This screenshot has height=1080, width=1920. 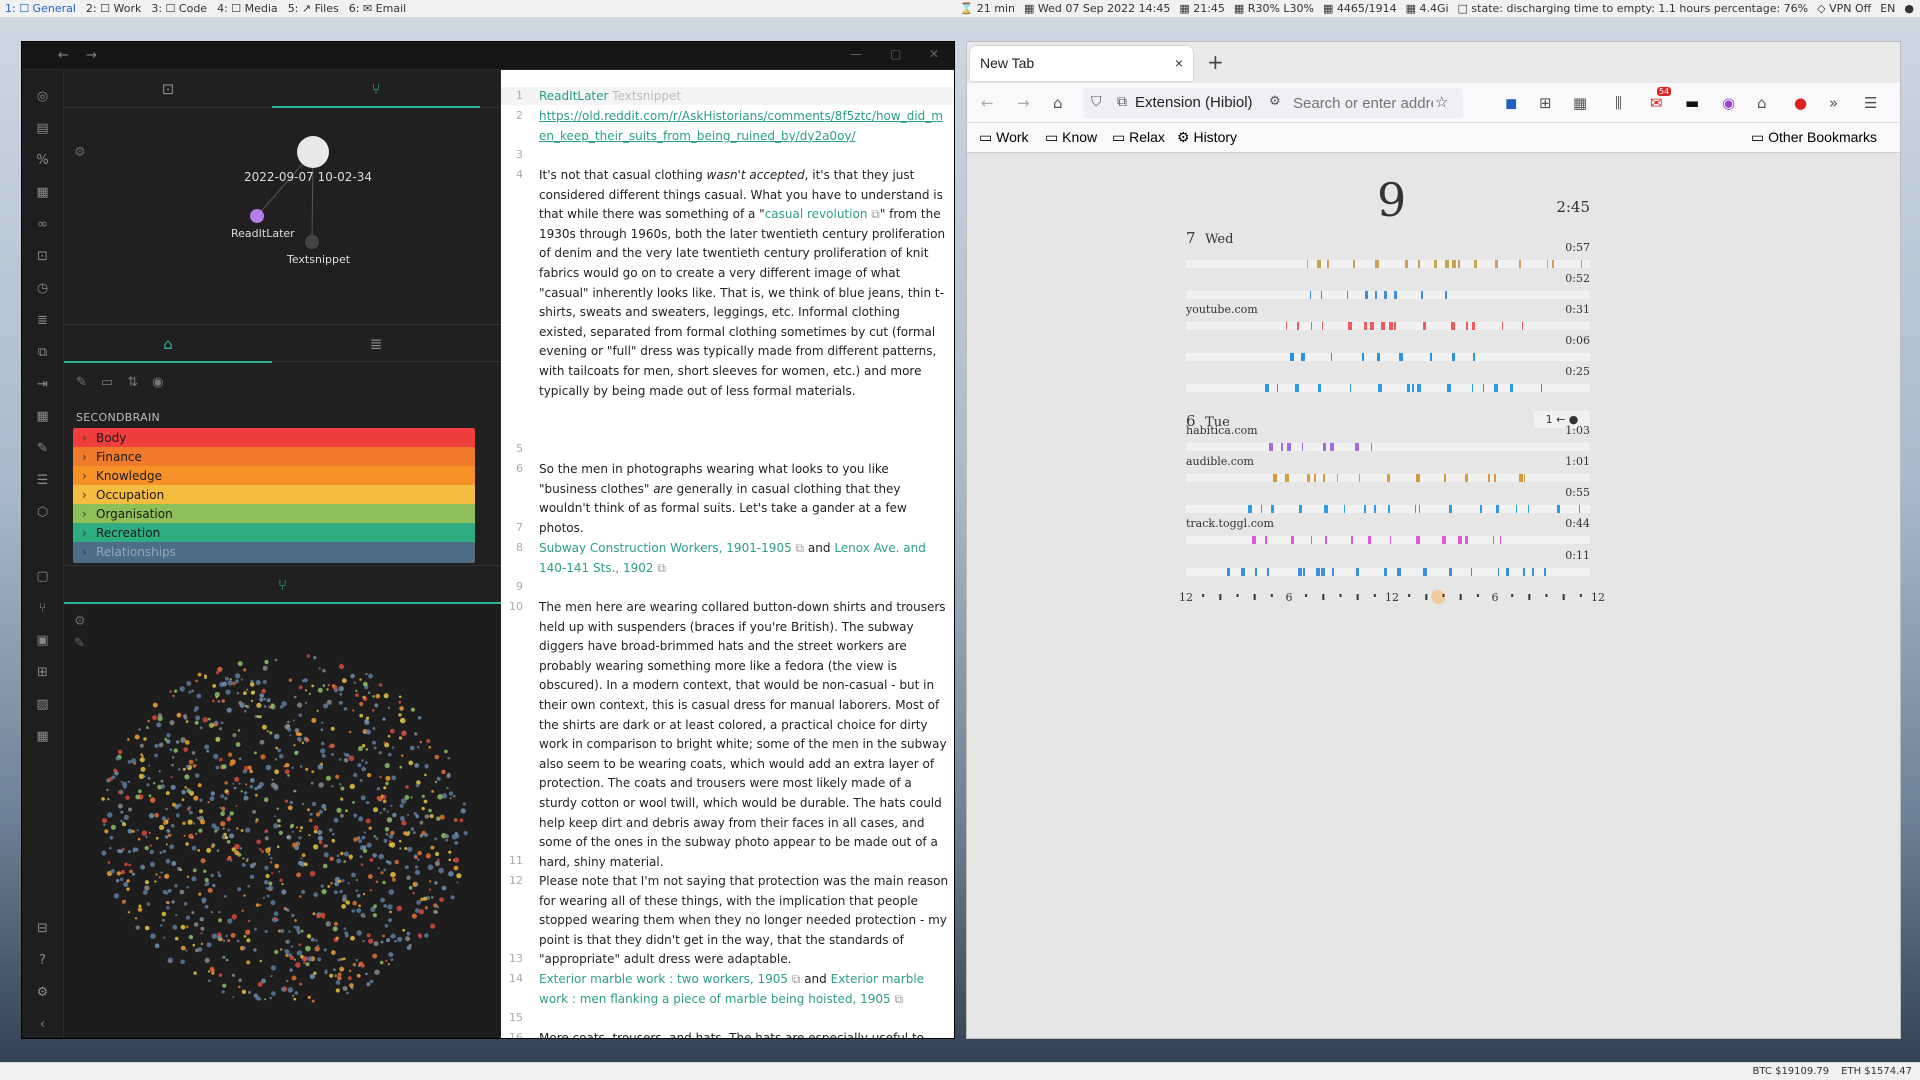 What do you see at coordinates (1511, 103) in the screenshot?
I see `bitwarden-icon: ◼` at bounding box center [1511, 103].